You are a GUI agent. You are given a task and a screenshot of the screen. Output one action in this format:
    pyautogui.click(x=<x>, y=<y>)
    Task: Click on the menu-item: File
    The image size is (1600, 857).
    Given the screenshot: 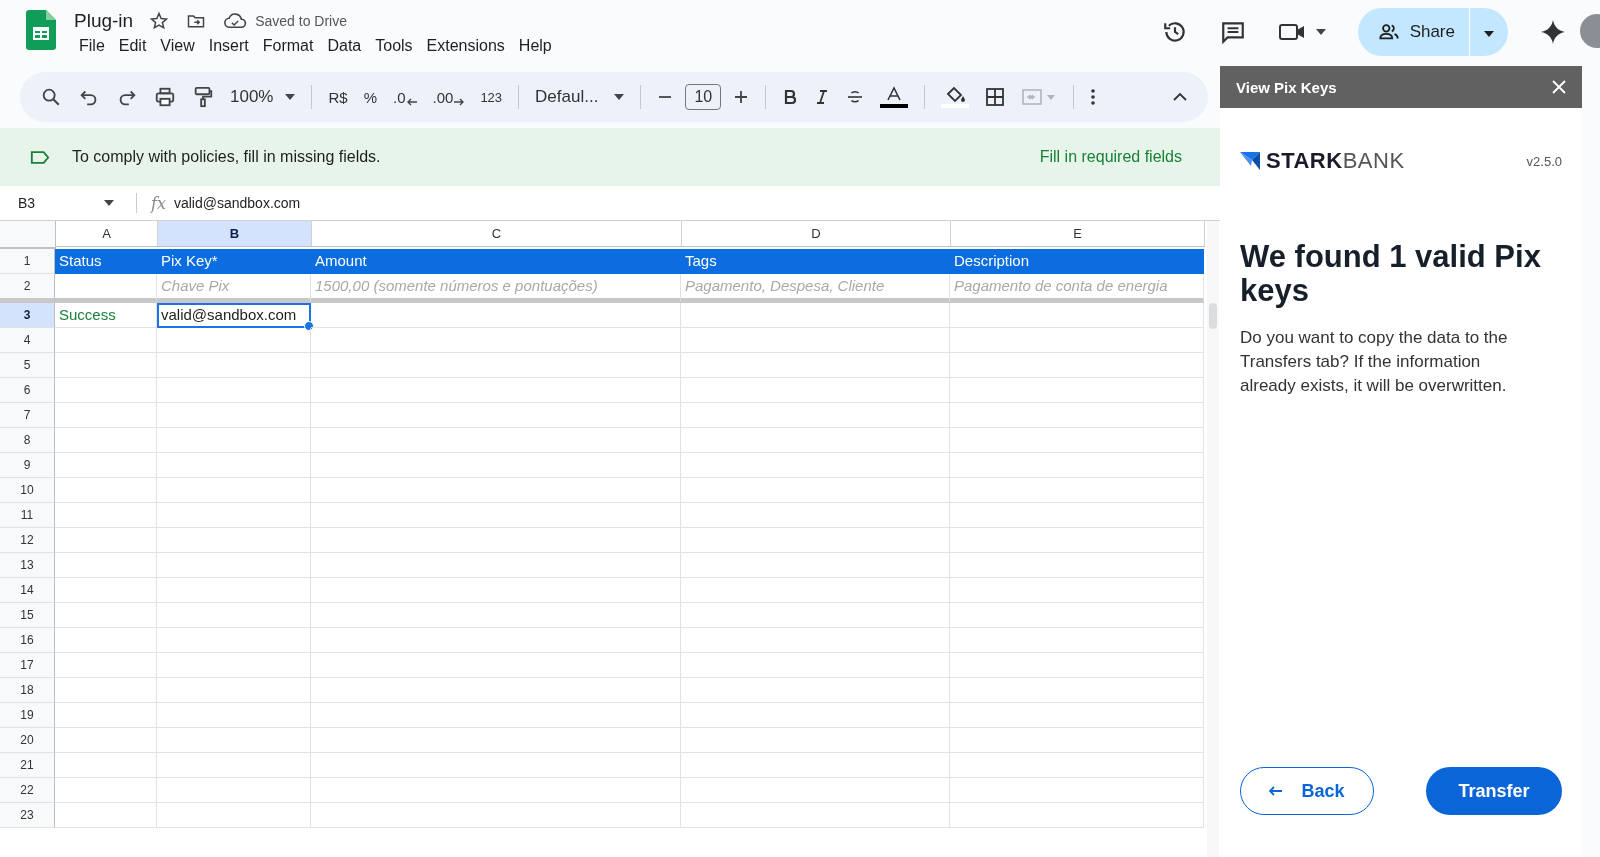 What is the action you would take?
    pyautogui.click(x=92, y=45)
    